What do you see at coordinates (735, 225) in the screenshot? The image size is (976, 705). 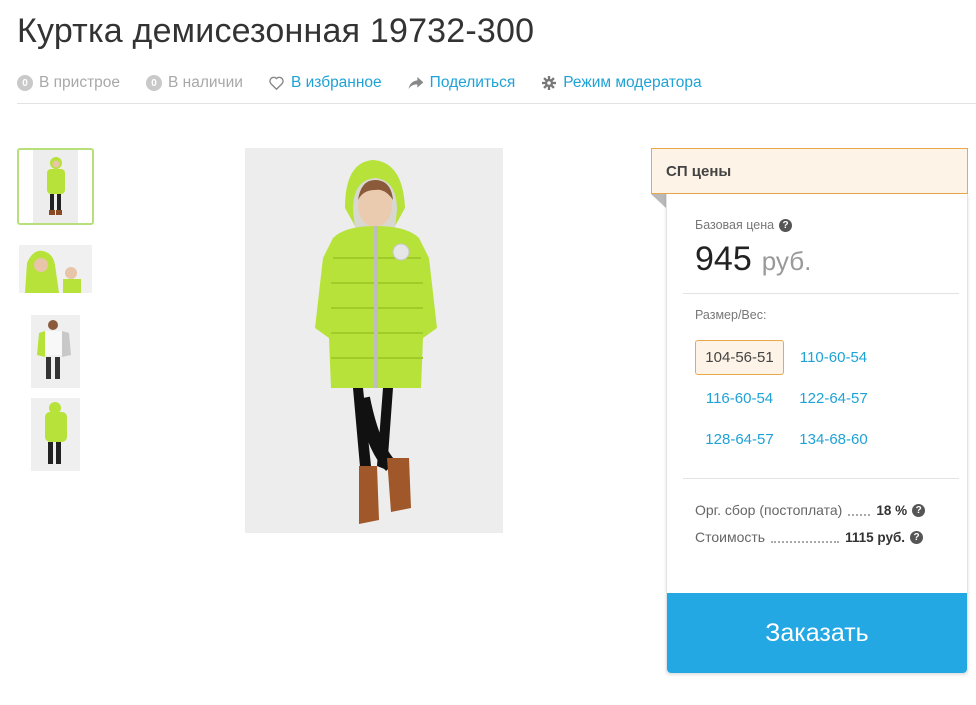 I see `base-price-label: Базовая цена` at bounding box center [735, 225].